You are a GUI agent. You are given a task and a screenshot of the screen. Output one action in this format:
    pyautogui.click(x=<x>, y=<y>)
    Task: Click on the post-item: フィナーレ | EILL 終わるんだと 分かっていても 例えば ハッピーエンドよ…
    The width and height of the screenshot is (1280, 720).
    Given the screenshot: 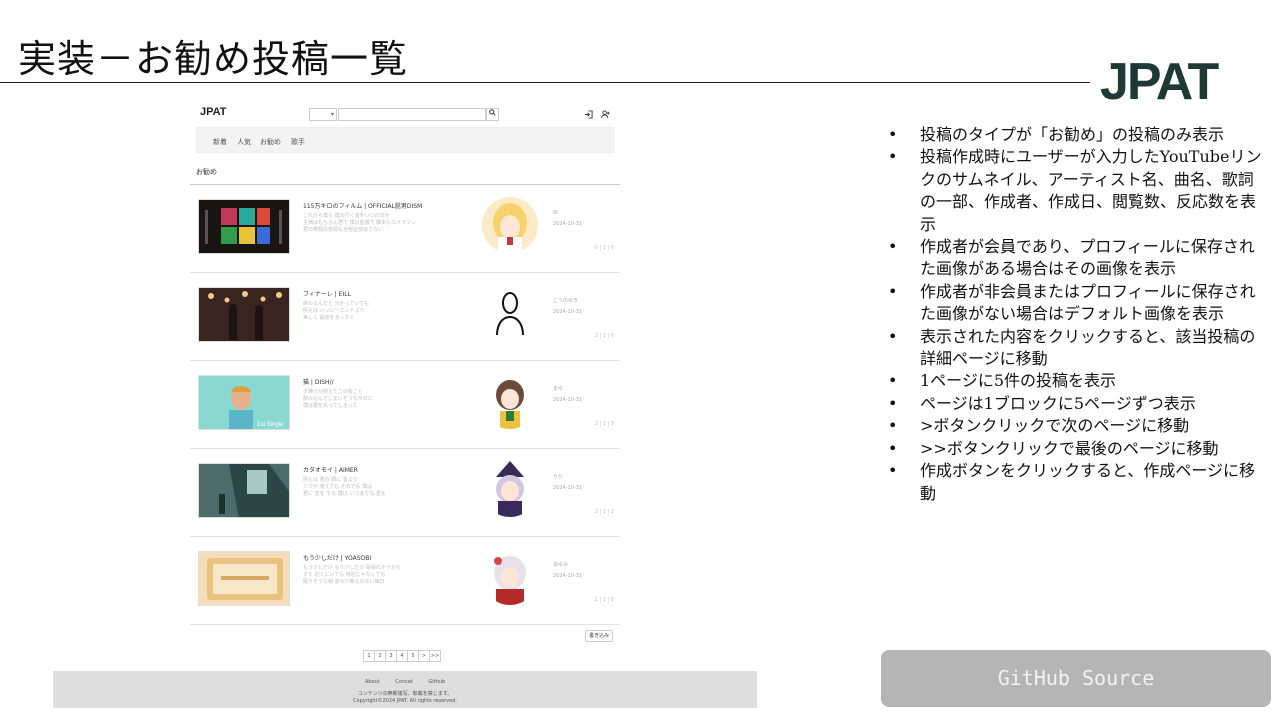 What is the action you would take?
    pyautogui.click(x=405, y=317)
    